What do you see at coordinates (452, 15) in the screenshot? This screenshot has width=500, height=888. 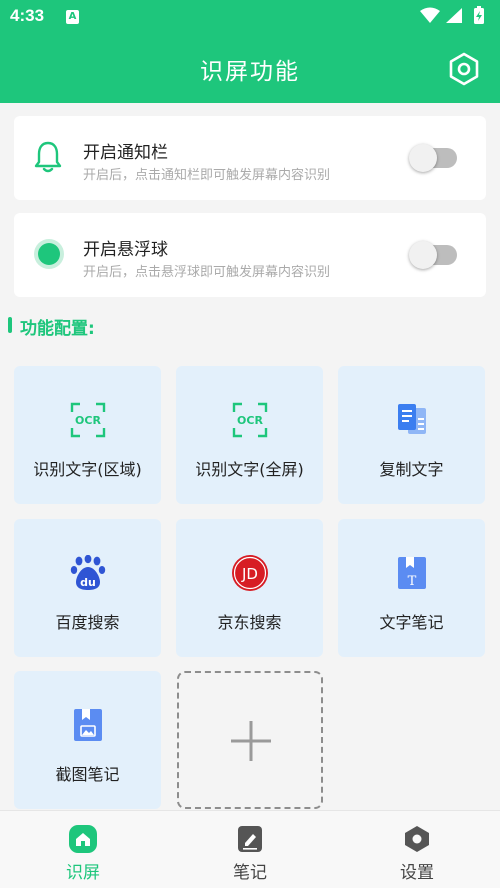 I see `wifi-signal-battery-icon` at bounding box center [452, 15].